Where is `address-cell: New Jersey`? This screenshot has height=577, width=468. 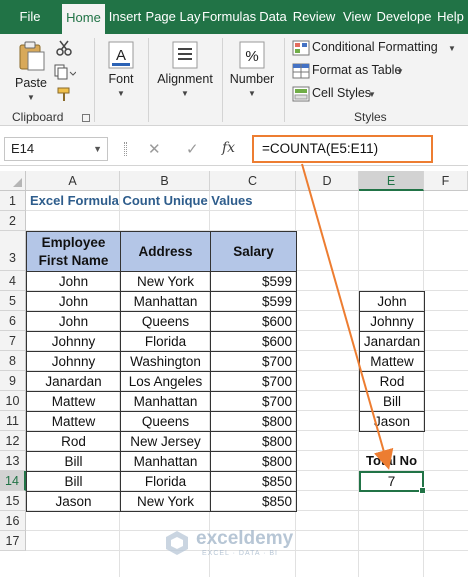 address-cell: New Jersey is located at coordinates (165, 441).